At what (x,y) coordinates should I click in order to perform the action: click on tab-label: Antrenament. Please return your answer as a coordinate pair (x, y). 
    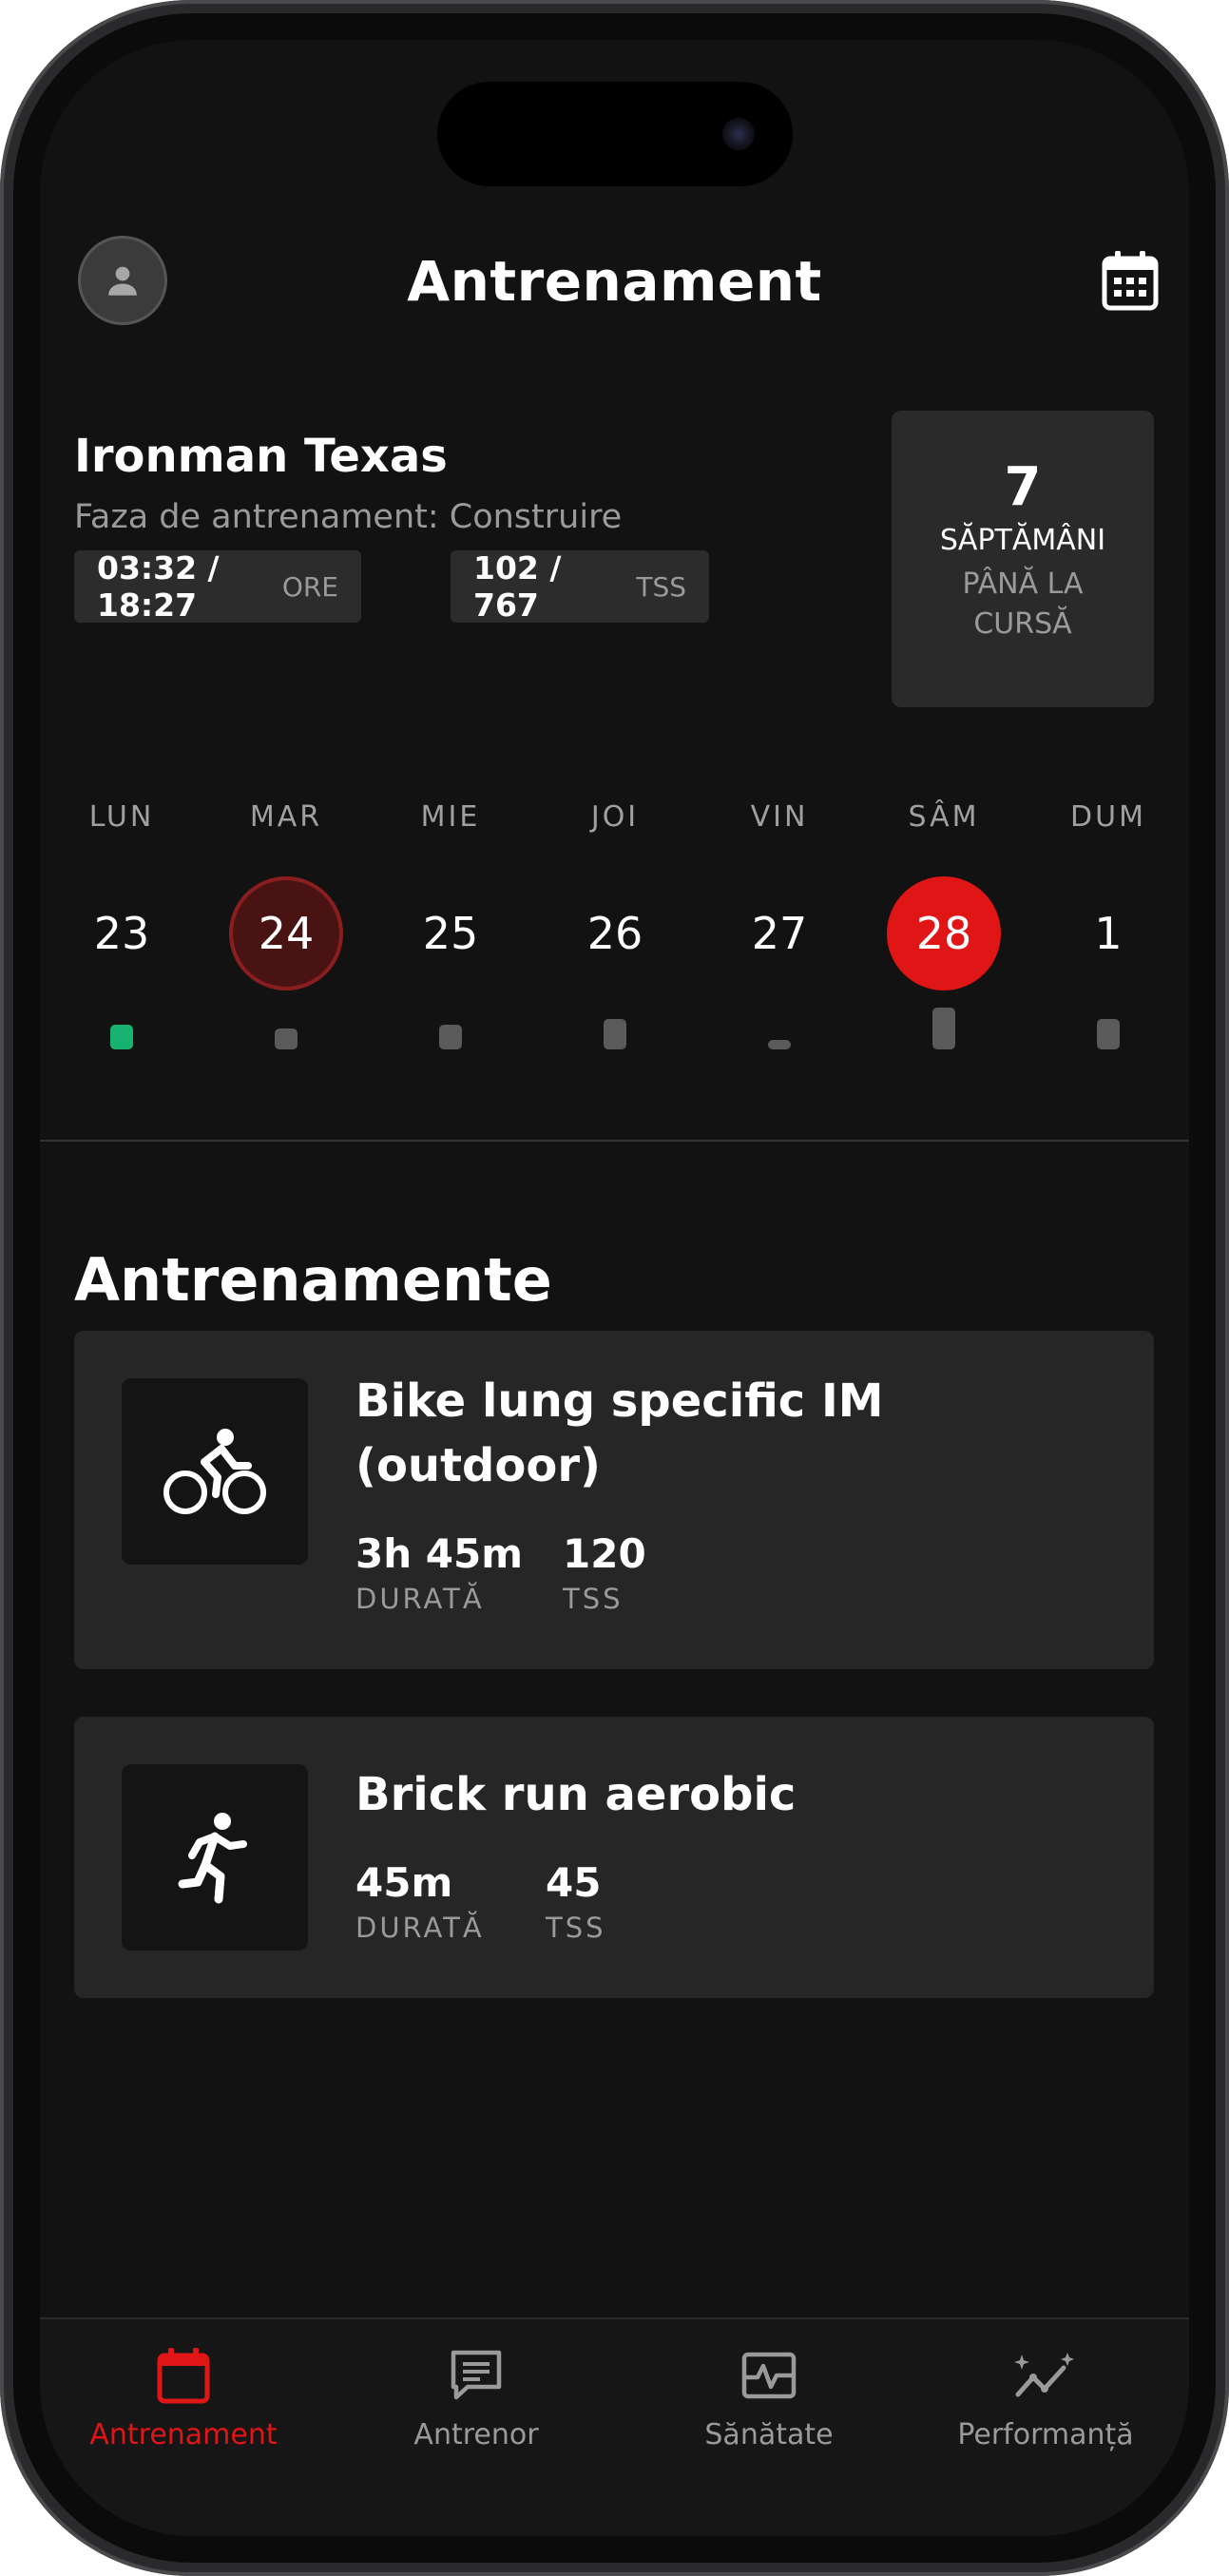
    Looking at the image, I should click on (183, 2434).